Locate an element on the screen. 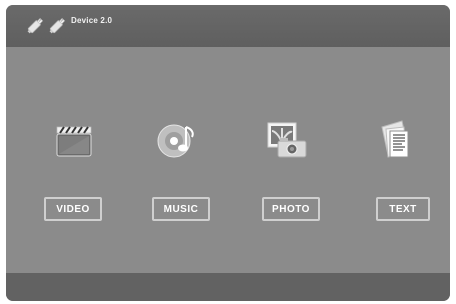 The width and height of the screenshot is (456, 304). photo-camera-icon is located at coordinates (287, 140).